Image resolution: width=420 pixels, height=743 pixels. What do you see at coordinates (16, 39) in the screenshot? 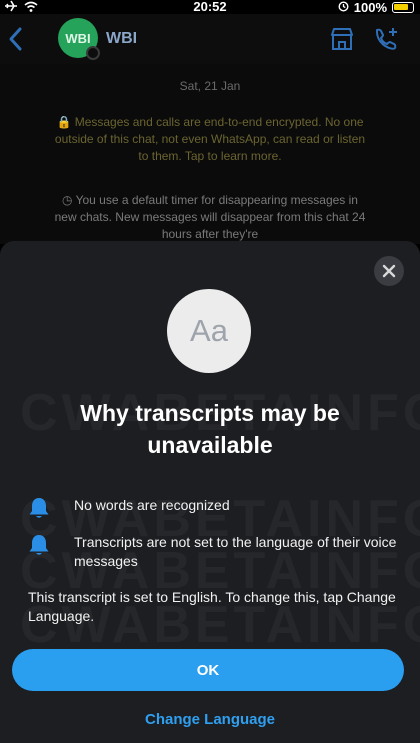
I see `back-chevron-icon` at bounding box center [16, 39].